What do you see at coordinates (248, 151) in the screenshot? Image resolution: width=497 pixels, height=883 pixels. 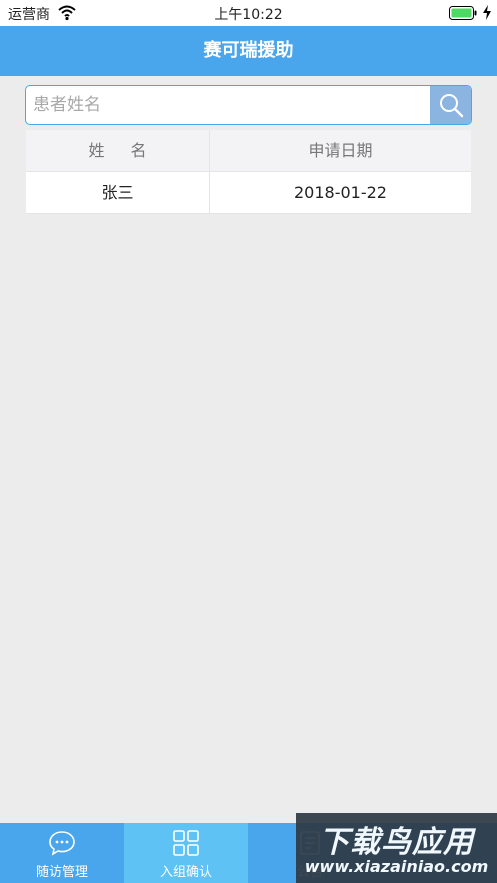 I see `table-header-row: 姓名 申请日期` at bounding box center [248, 151].